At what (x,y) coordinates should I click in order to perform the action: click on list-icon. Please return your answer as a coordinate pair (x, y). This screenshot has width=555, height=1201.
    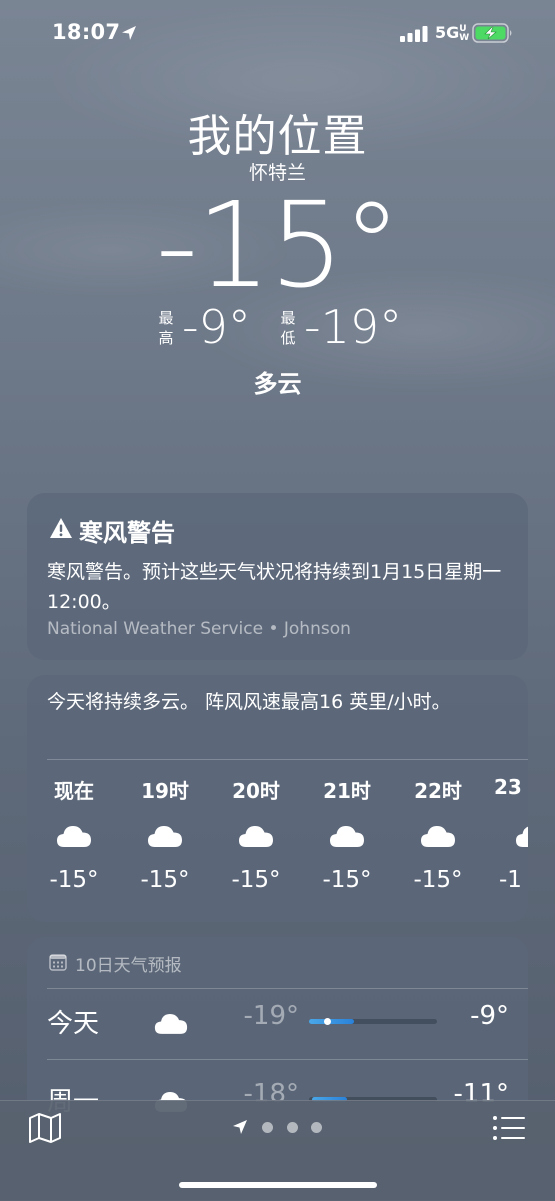
    Looking at the image, I should click on (509, 1128).